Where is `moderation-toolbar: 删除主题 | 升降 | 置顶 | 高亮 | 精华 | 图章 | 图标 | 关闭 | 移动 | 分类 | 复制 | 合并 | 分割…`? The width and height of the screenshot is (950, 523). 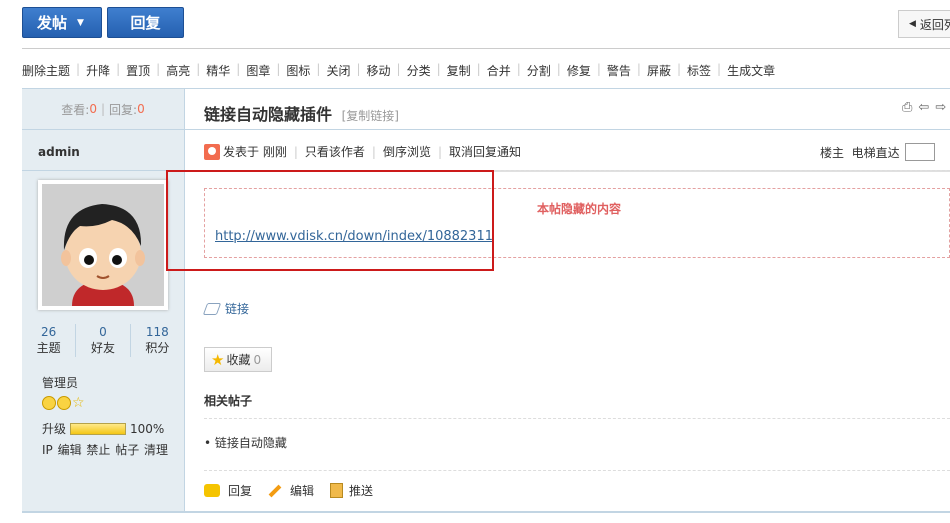 moderation-toolbar: 删除主题 | 升降 | 置顶 | 高亮 | 精华 | 图章 | 图标 | 关闭 | 移动 | 分类 | 复制 | 合并 | 分割… is located at coordinates (398, 70).